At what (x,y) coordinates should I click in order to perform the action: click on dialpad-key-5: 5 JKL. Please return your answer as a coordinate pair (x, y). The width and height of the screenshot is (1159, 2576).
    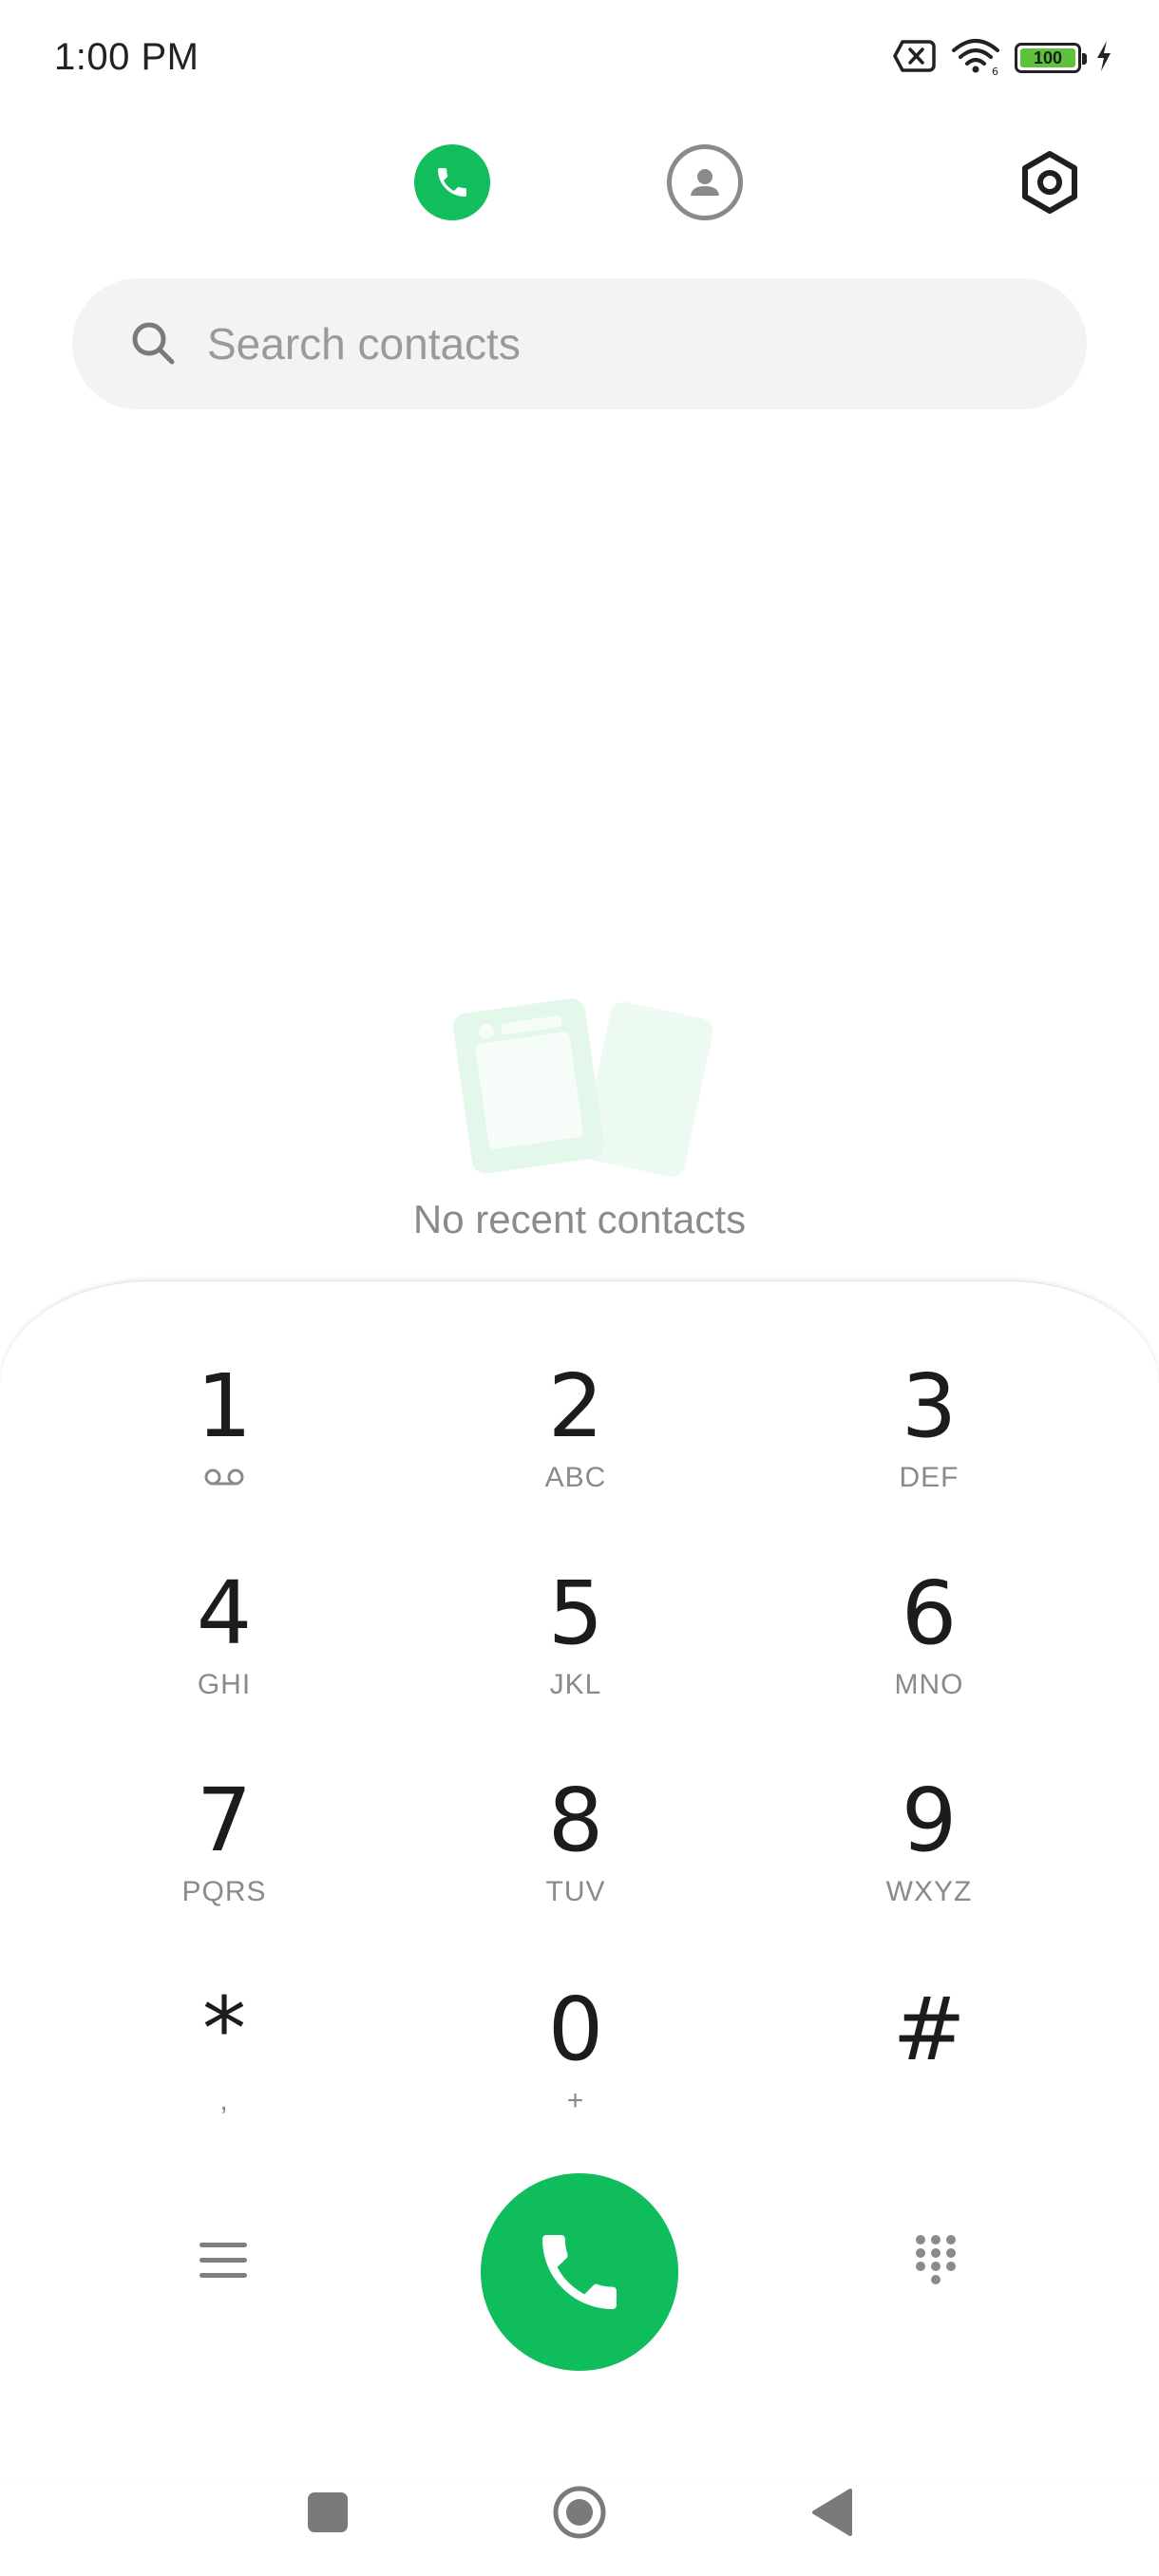
    Looking at the image, I should click on (575, 1656).